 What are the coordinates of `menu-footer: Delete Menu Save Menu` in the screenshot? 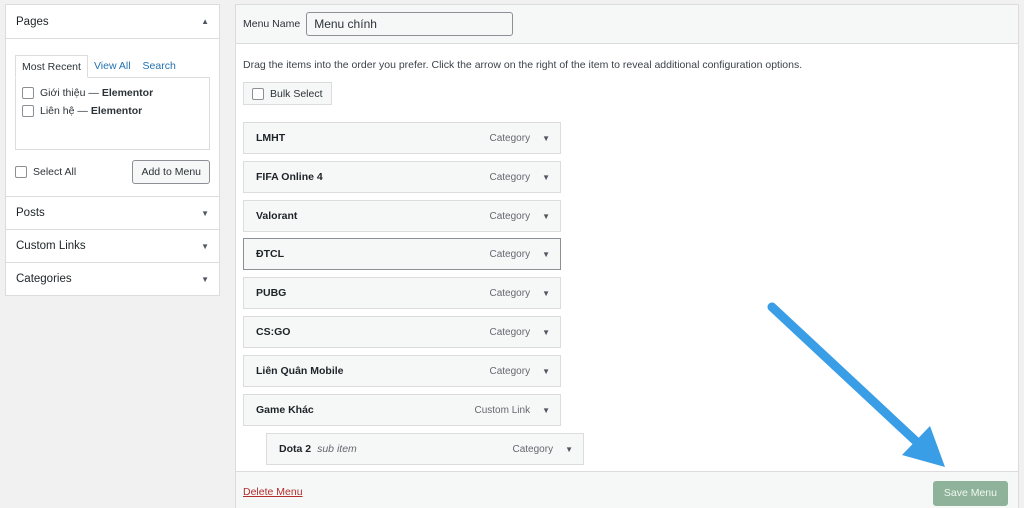 It's located at (627, 489).